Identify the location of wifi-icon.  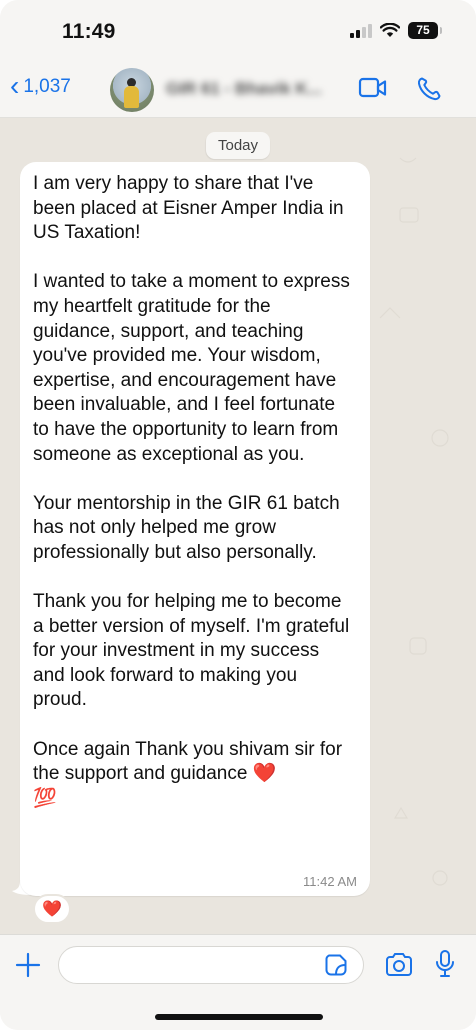
(390, 30).